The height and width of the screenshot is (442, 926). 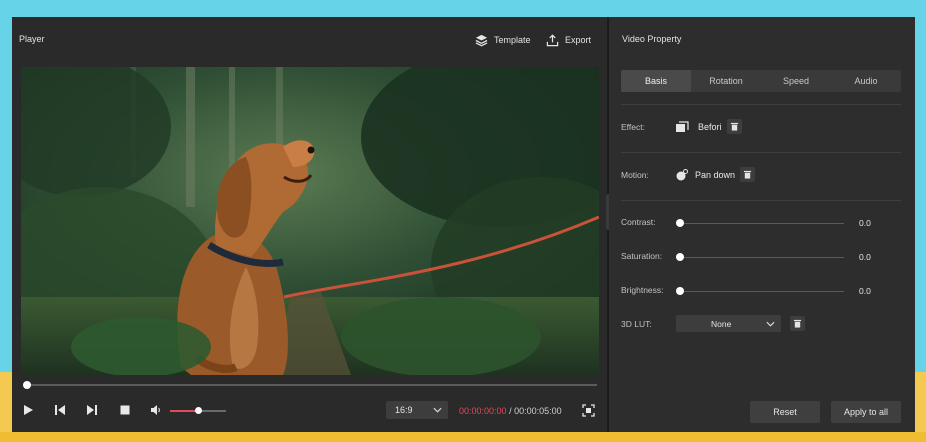 I want to click on seek-handle, so click(x=27, y=385).